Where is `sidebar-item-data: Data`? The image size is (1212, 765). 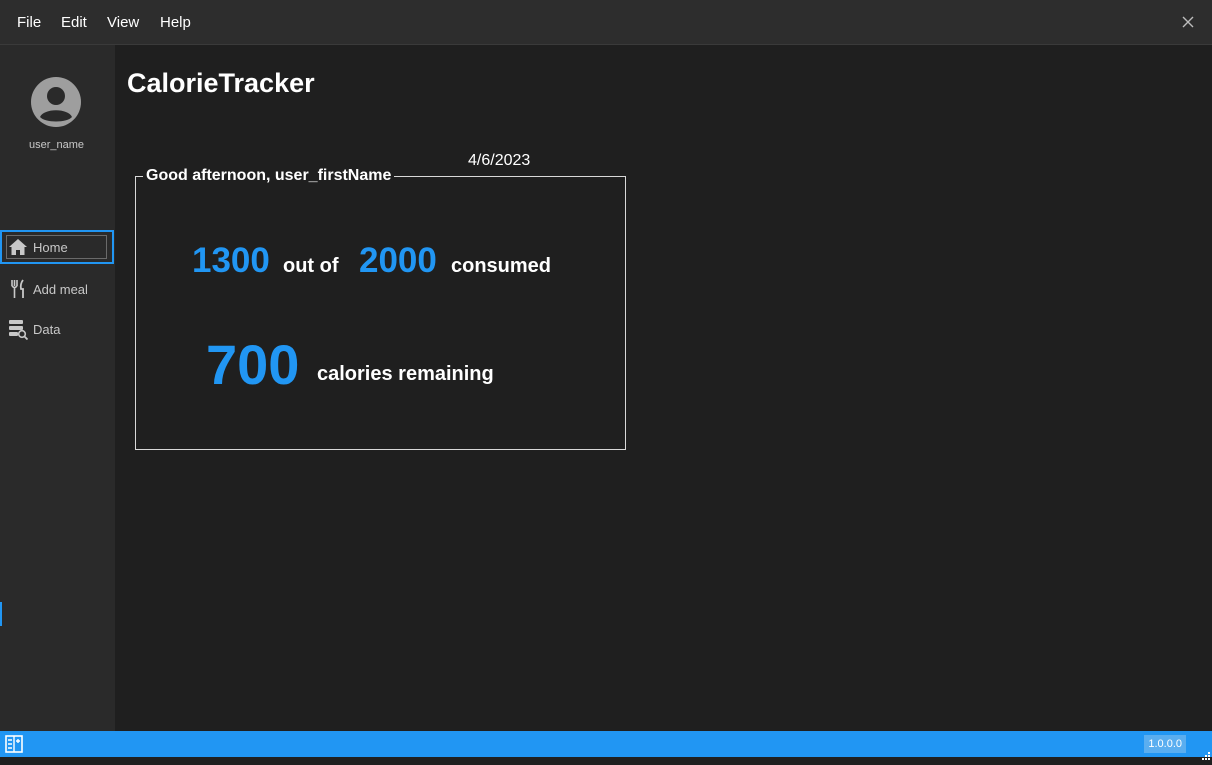
sidebar-item-data: Data is located at coordinates (57, 329).